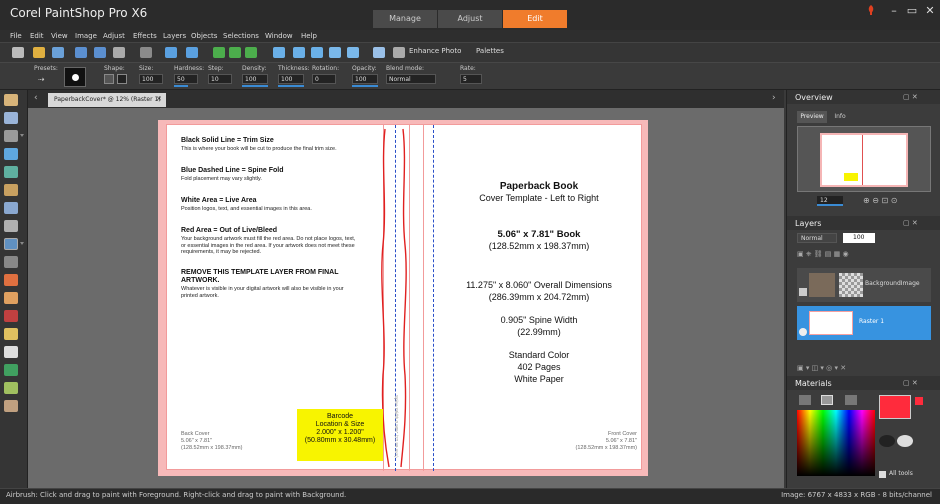 This screenshot has height=504, width=940. I want to click on text-tool-icon, so click(11, 352).